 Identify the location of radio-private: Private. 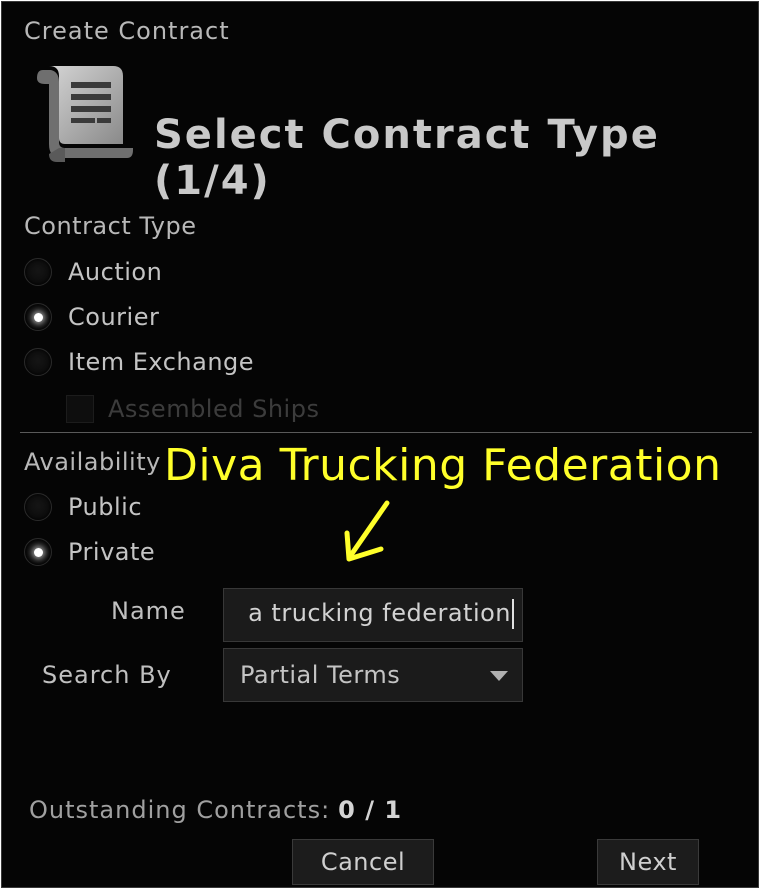
(89, 552).